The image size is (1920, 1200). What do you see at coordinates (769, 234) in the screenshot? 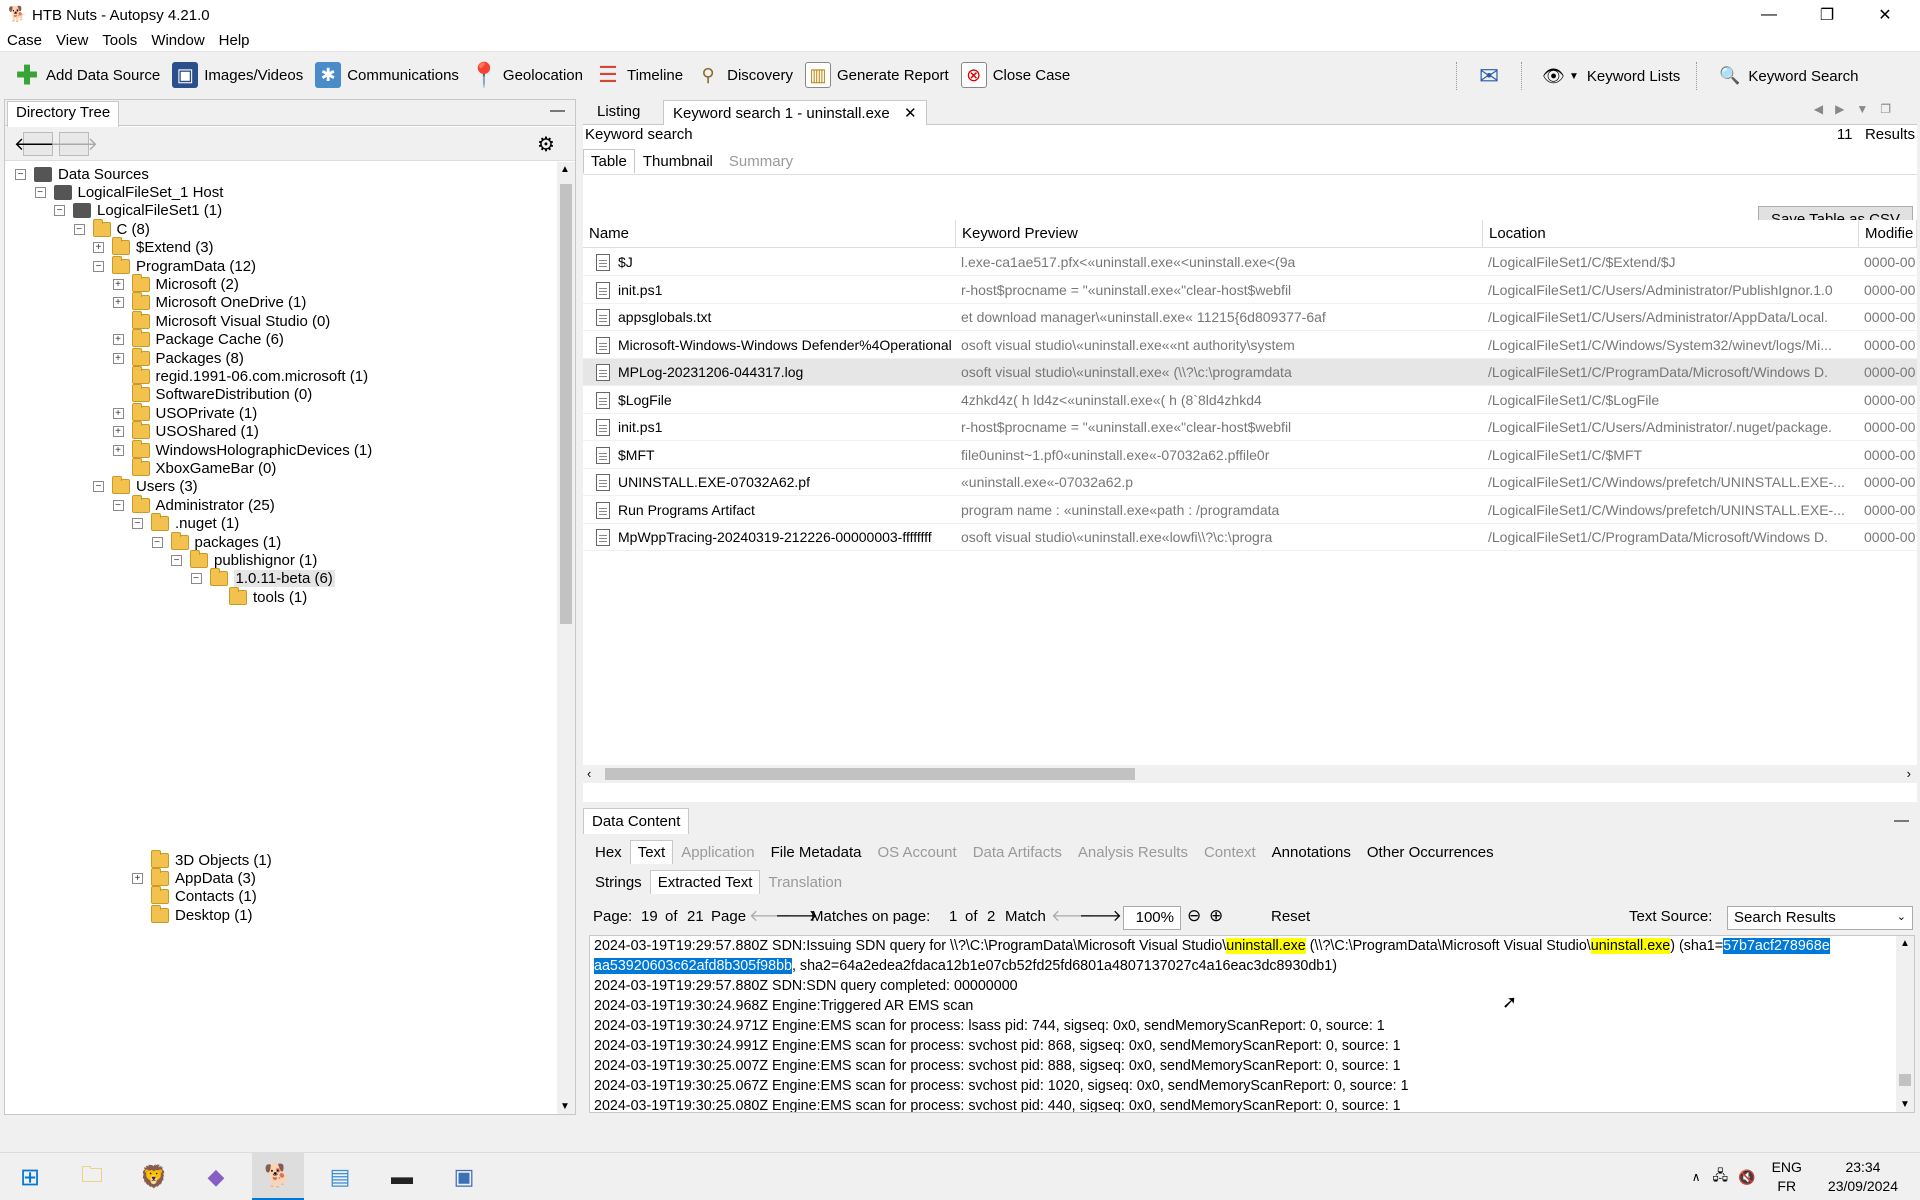
I see `column-header-name: Name` at bounding box center [769, 234].